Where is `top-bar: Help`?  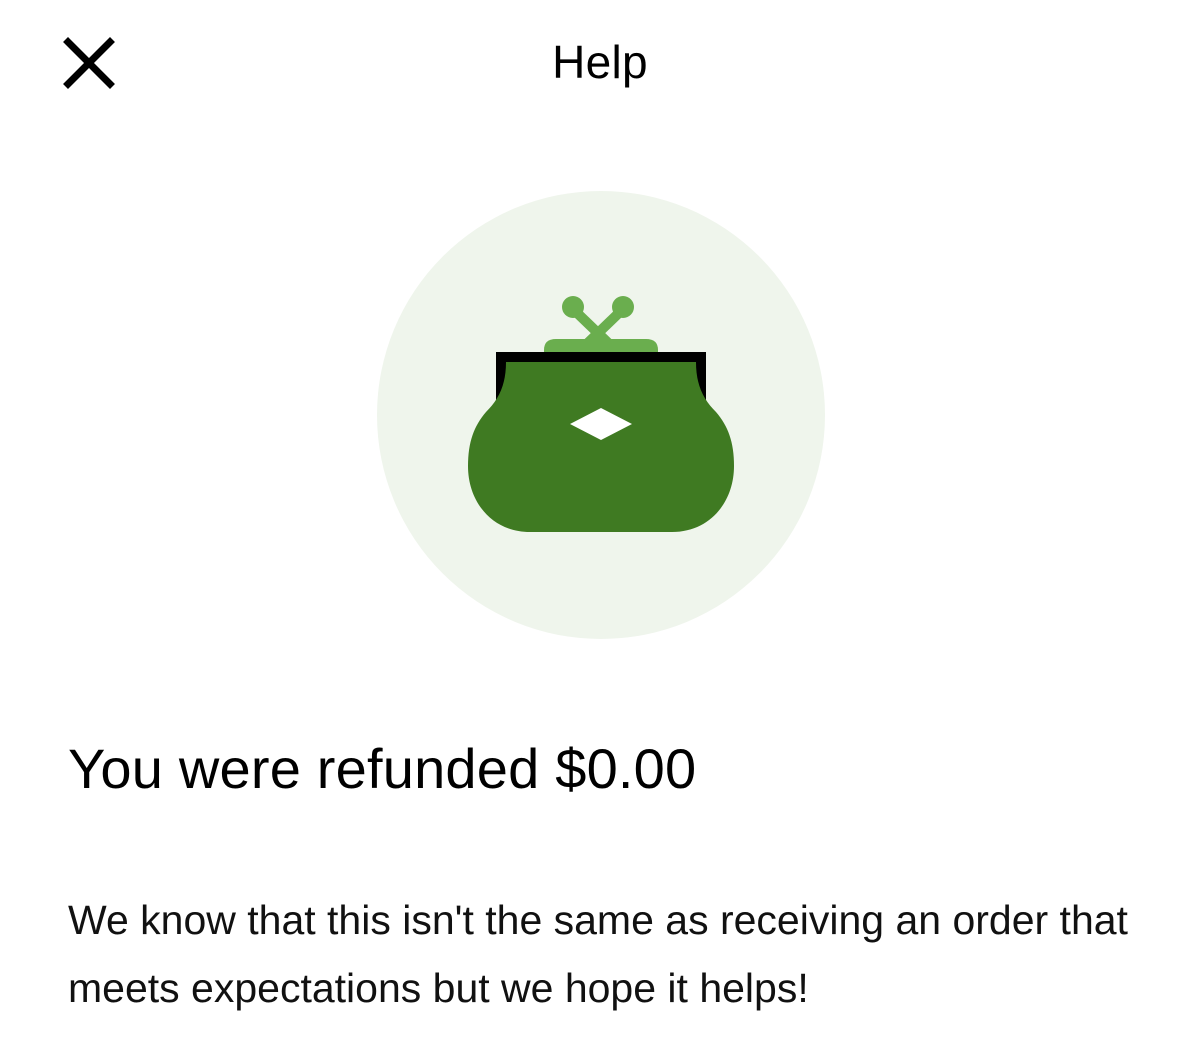
top-bar: Help is located at coordinates (600, 62).